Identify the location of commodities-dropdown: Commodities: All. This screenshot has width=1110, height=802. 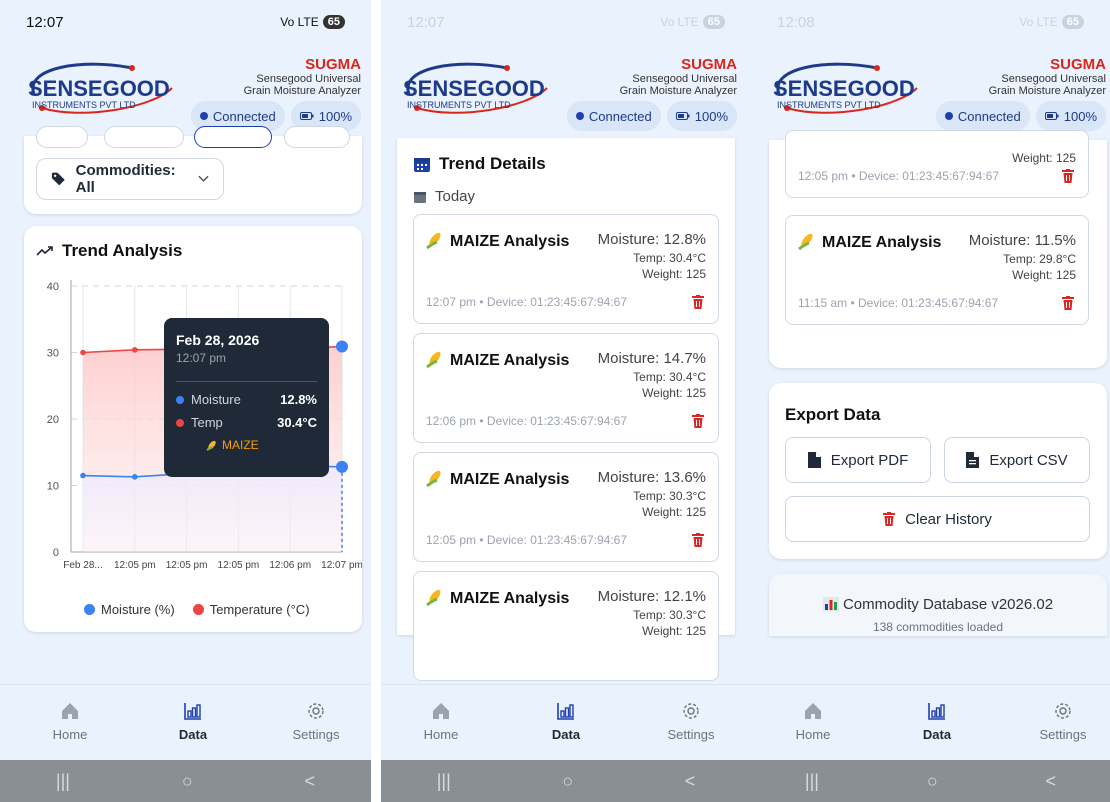
(130, 179).